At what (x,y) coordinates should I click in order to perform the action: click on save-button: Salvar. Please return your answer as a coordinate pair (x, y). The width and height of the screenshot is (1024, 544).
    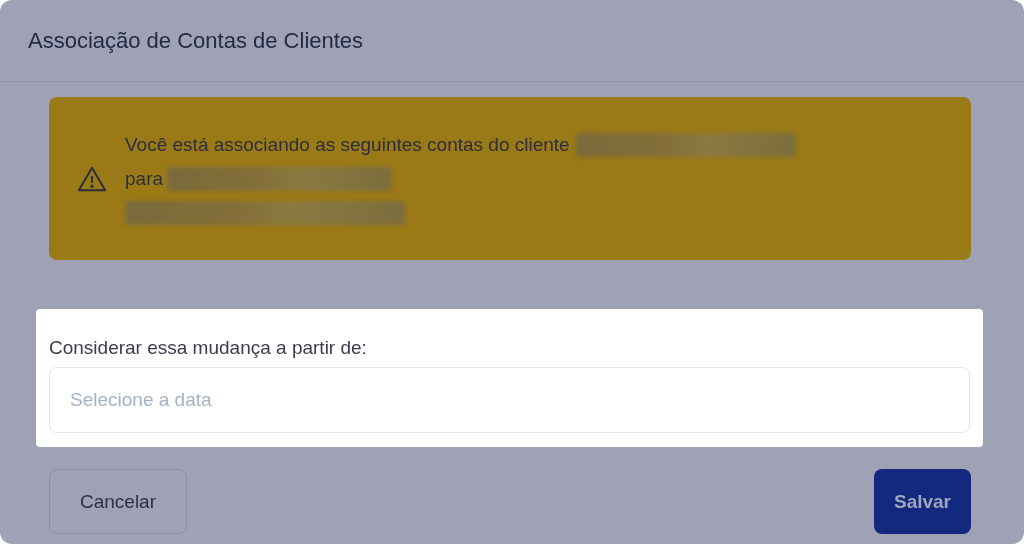
    Looking at the image, I should click on (922, 501).